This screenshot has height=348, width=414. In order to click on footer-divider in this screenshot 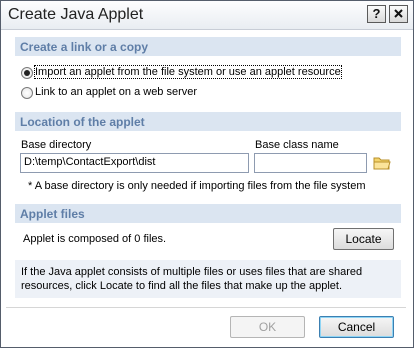, I will do `click(206, 307)`.